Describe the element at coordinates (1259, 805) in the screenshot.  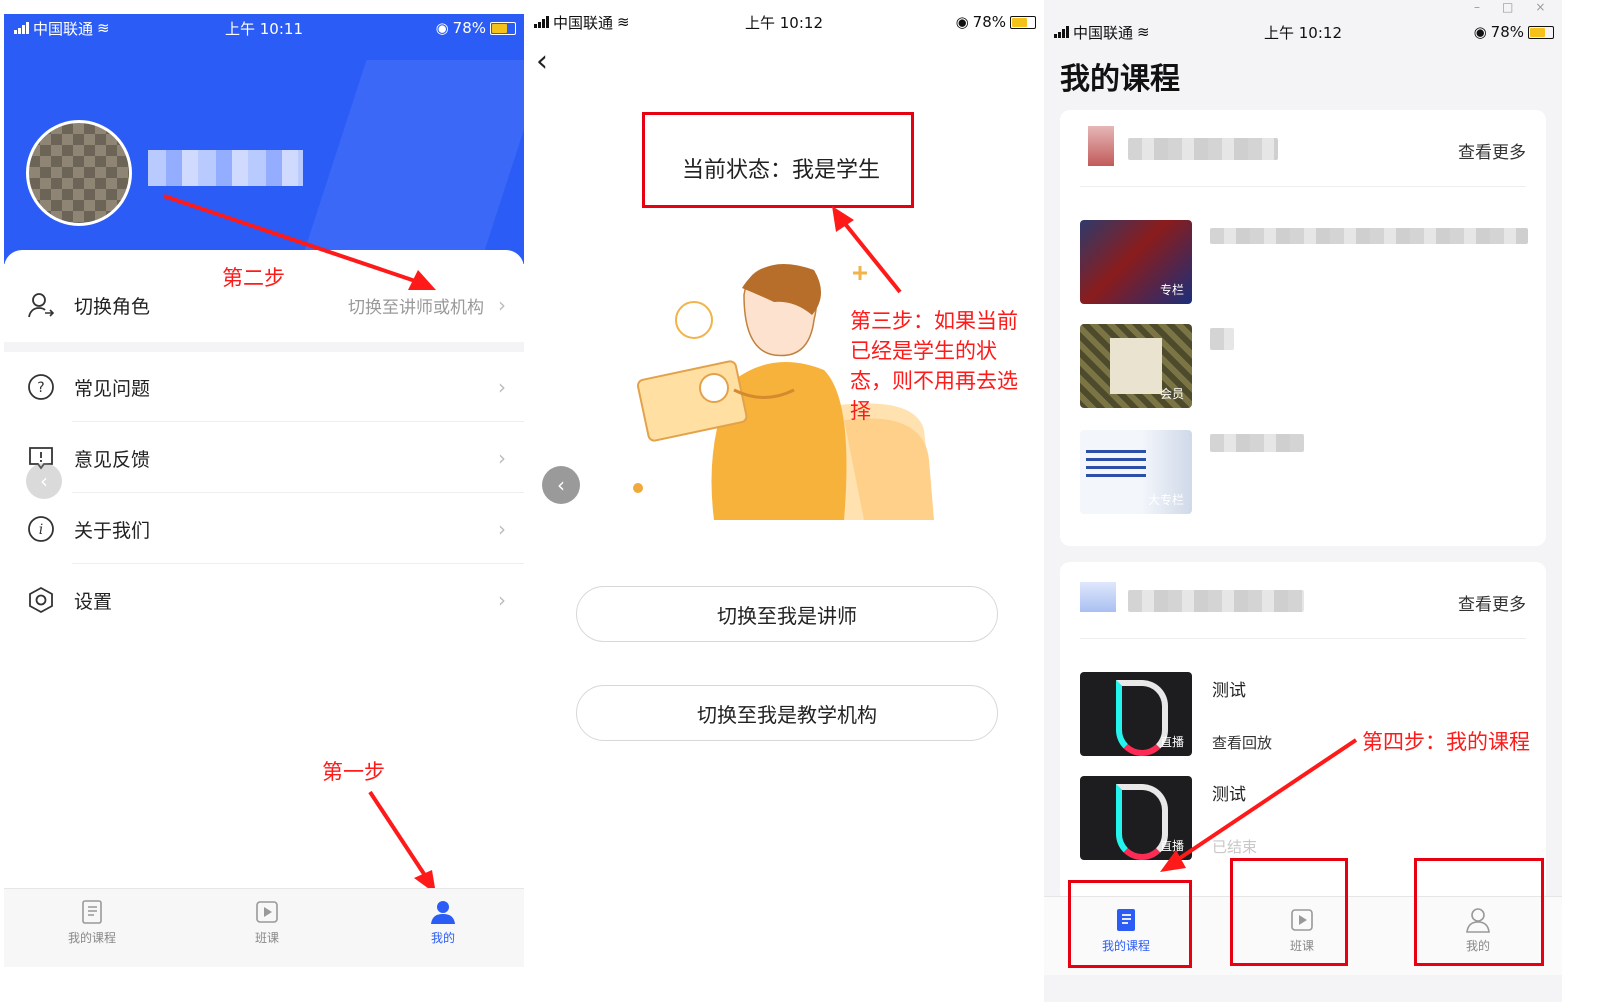
I see `annotation-arrow-step4` at that location.